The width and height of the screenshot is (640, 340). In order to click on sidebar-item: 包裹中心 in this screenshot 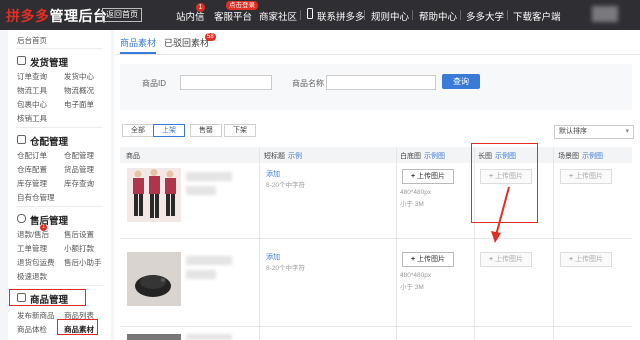, I will do `click(32, 104)`.